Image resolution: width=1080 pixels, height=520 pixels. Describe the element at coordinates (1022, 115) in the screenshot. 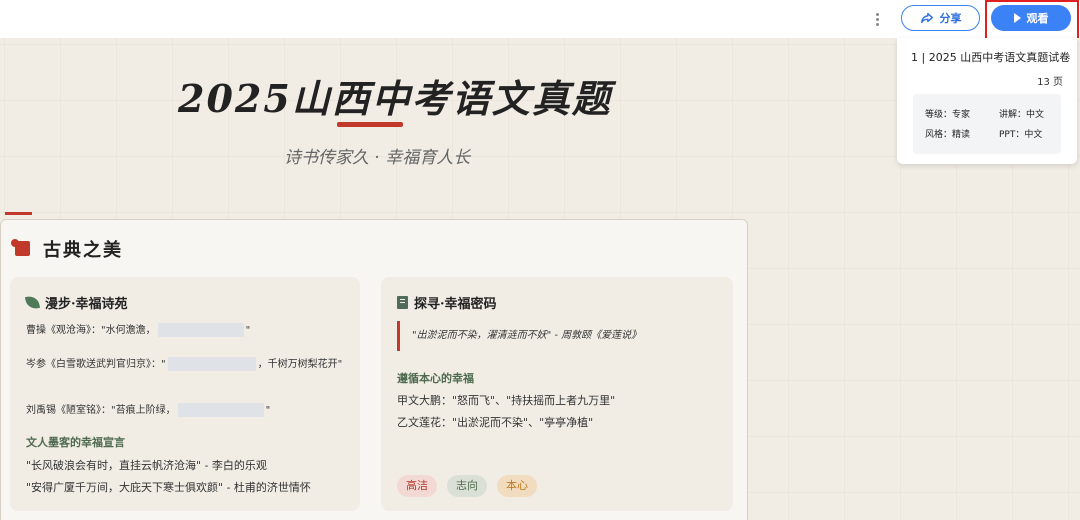

I see `meta-lecture: 讲解：中文` at that location.